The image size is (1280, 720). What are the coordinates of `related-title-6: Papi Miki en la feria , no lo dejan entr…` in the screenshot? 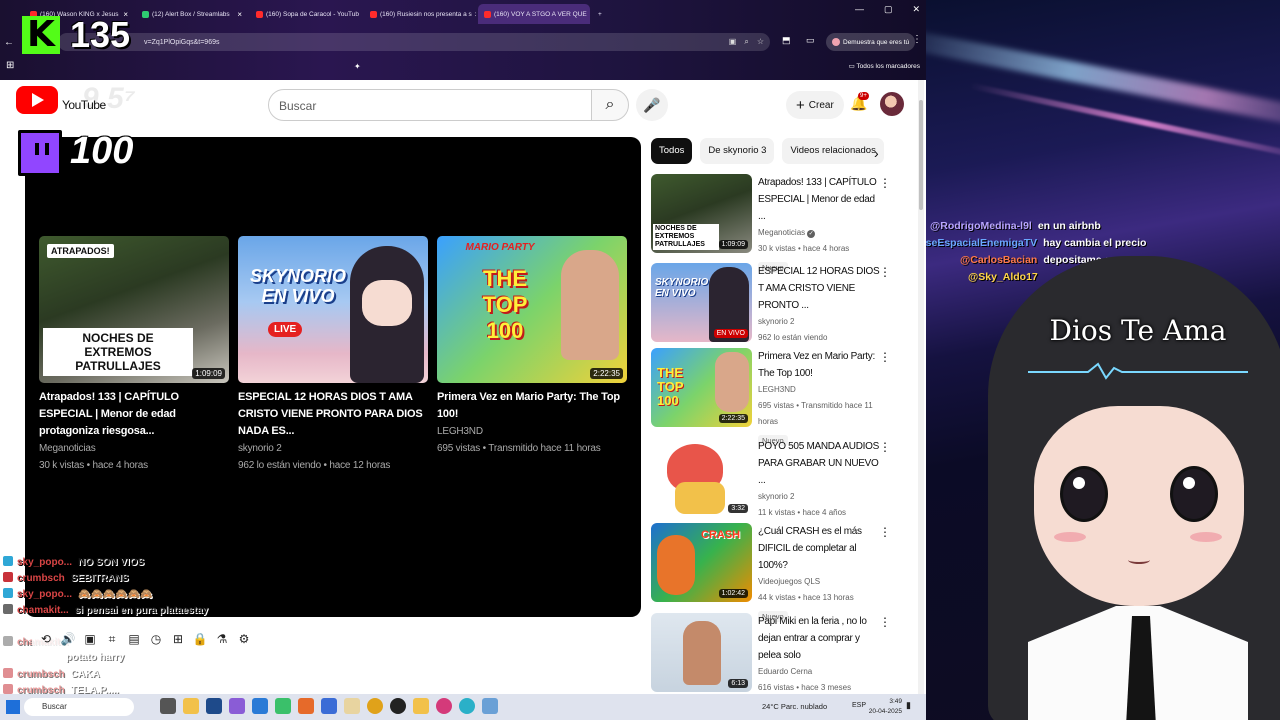 It's located at (821, 638).